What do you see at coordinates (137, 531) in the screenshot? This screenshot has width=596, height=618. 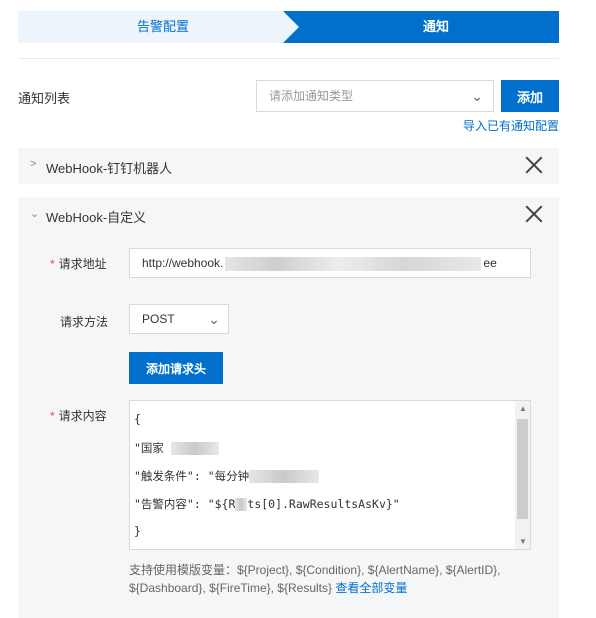 I see `body-line: }` at bounding box center [137, 531].